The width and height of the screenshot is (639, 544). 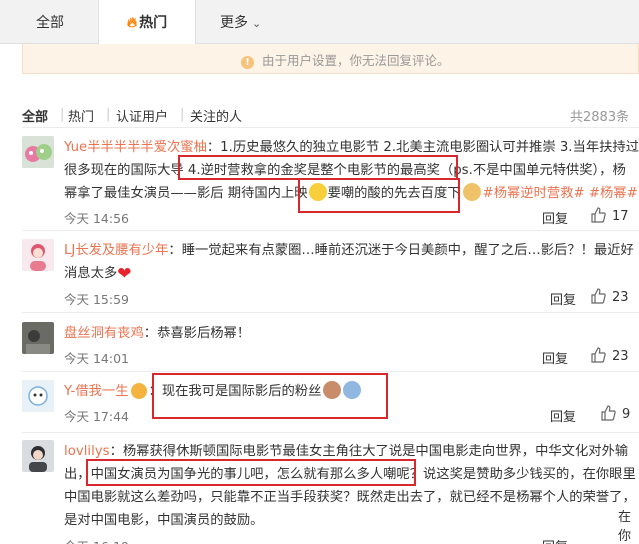 I want to click on tab-more: 更多 ⌄, so click(x=240, y=22).